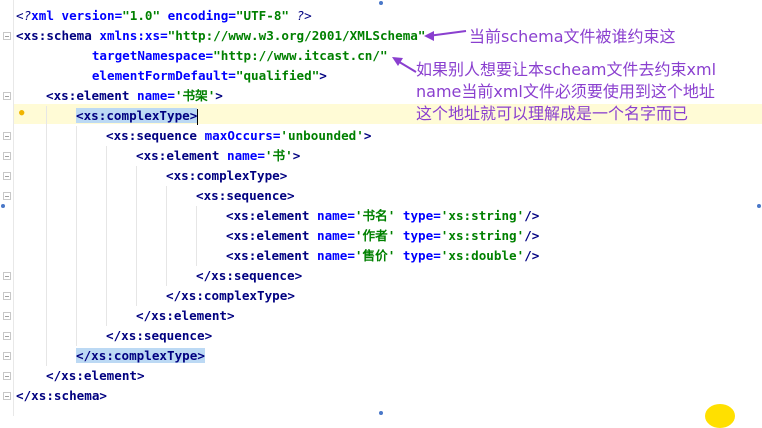  Describe the element at coordinates (198, 116) in the screenshot. I see `text-caret` at that location.